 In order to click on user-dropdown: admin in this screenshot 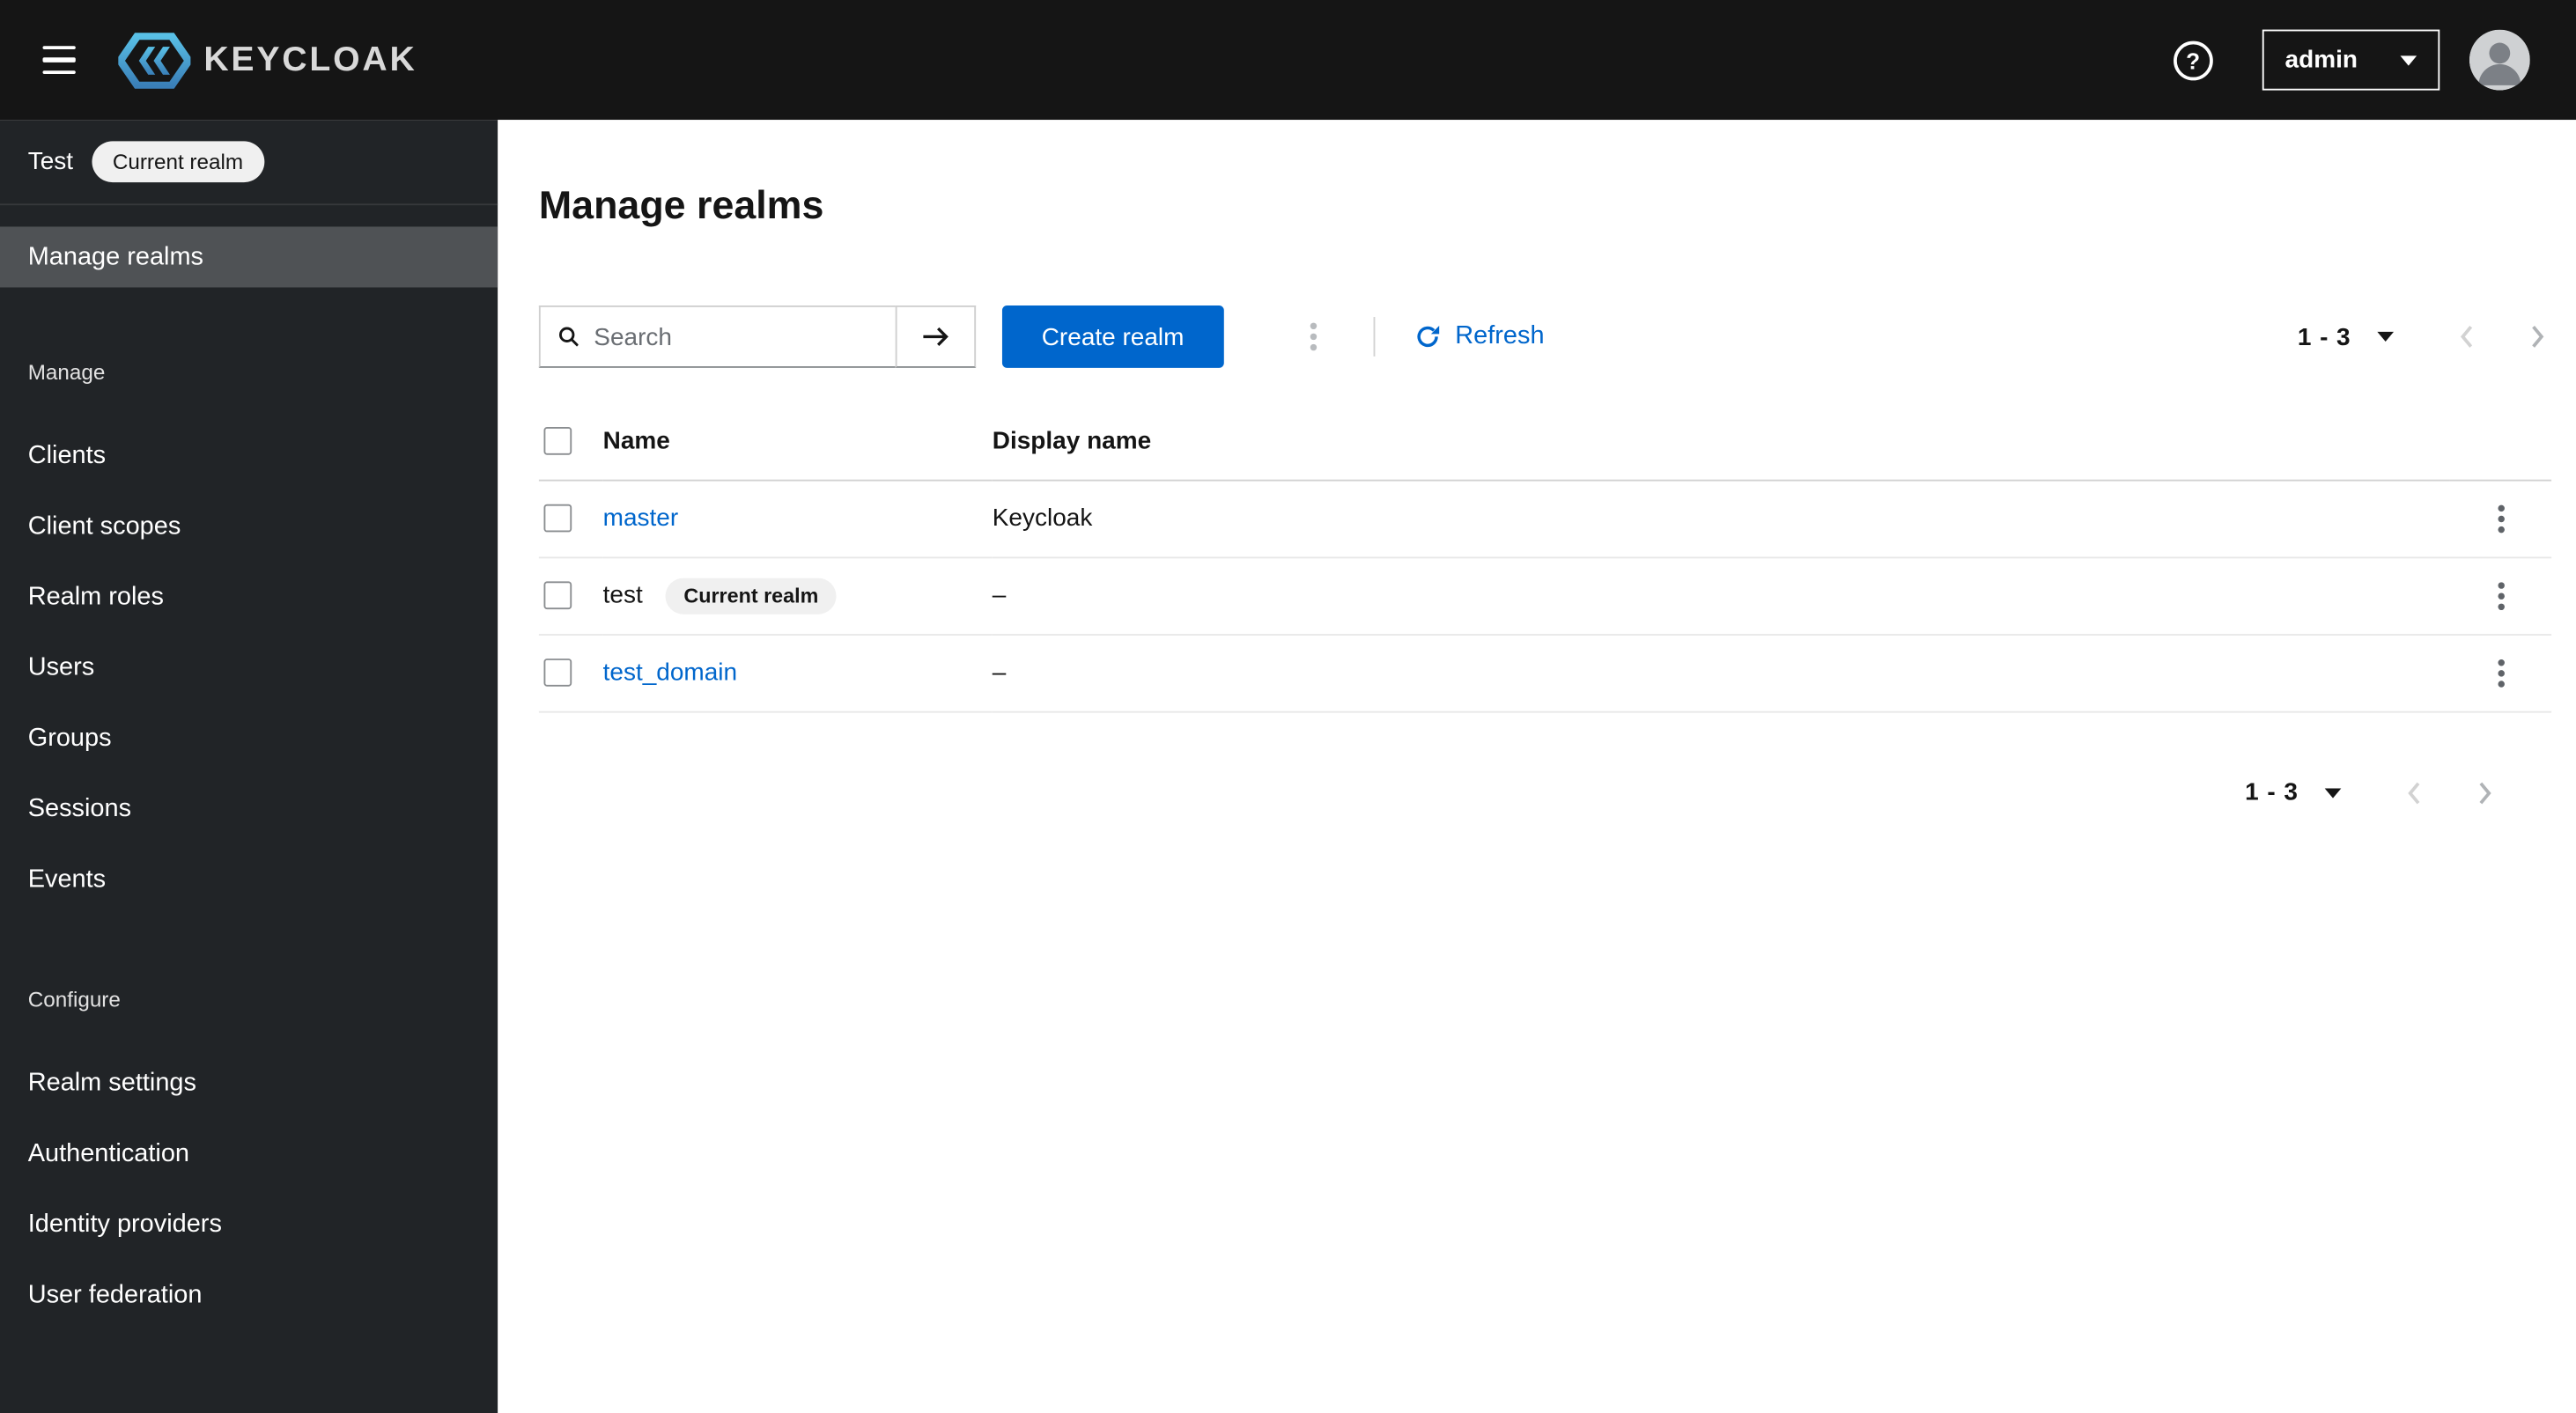, I will do `click(2351, 60)`.